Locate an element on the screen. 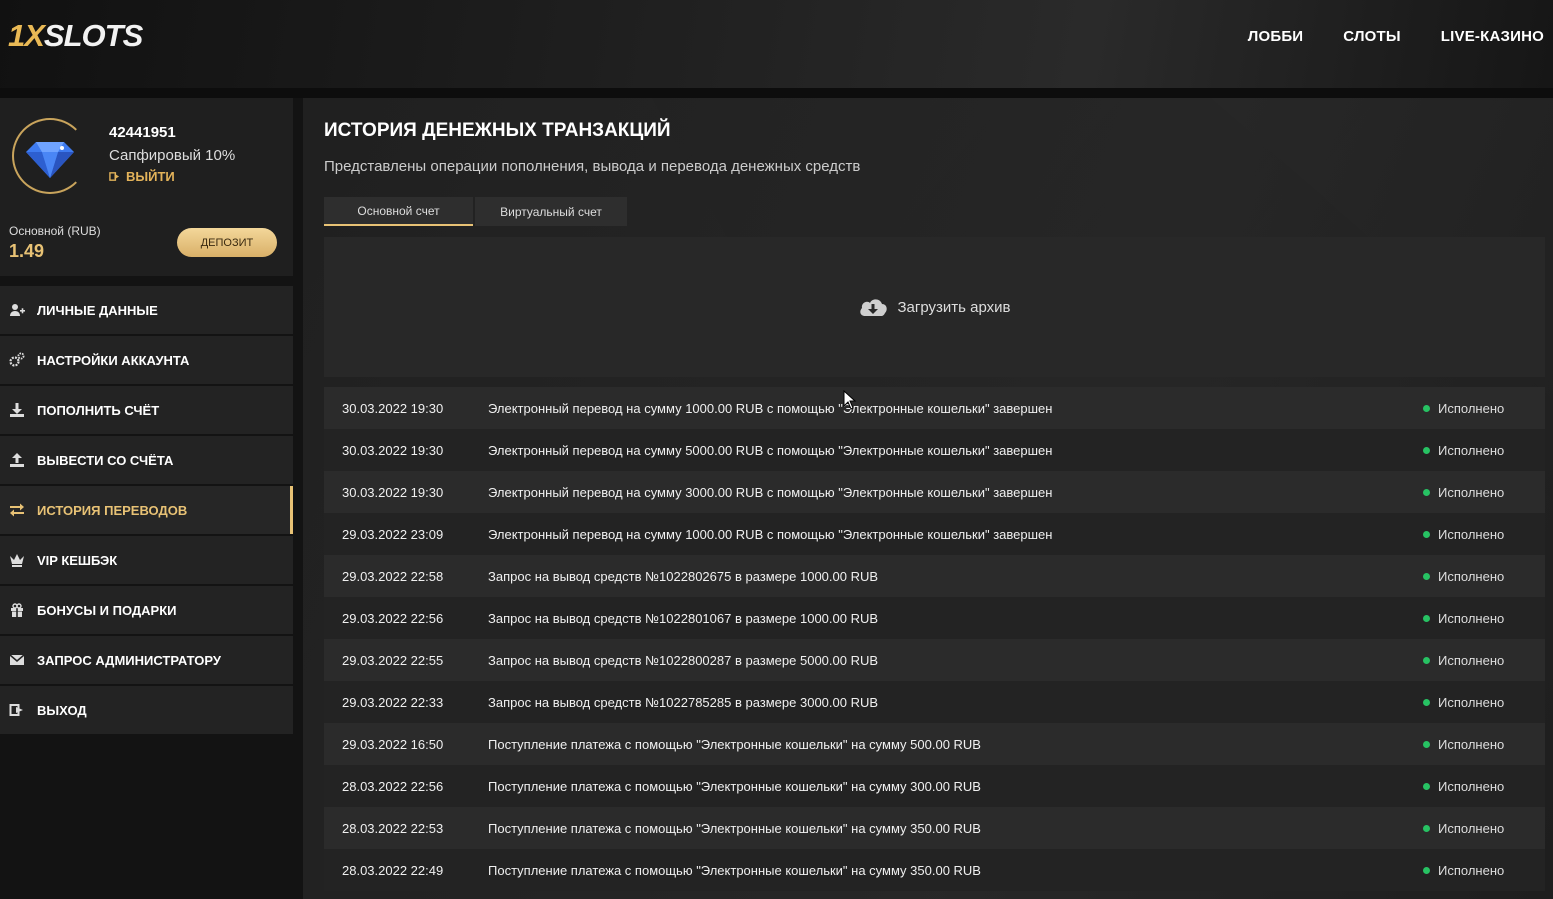 Image resolution: width=1553 pixels, height=899 pixels. archive-panel: Загрузить архив is located at coordinates (934, 307).